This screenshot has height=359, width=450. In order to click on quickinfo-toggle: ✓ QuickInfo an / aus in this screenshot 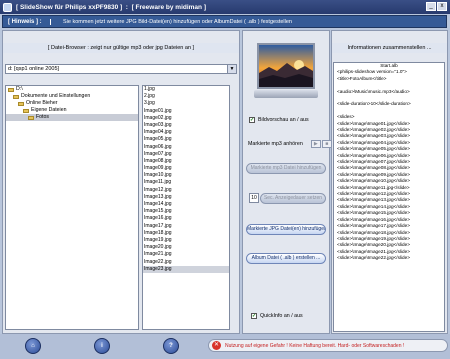, I will do `click(277, 316)`.